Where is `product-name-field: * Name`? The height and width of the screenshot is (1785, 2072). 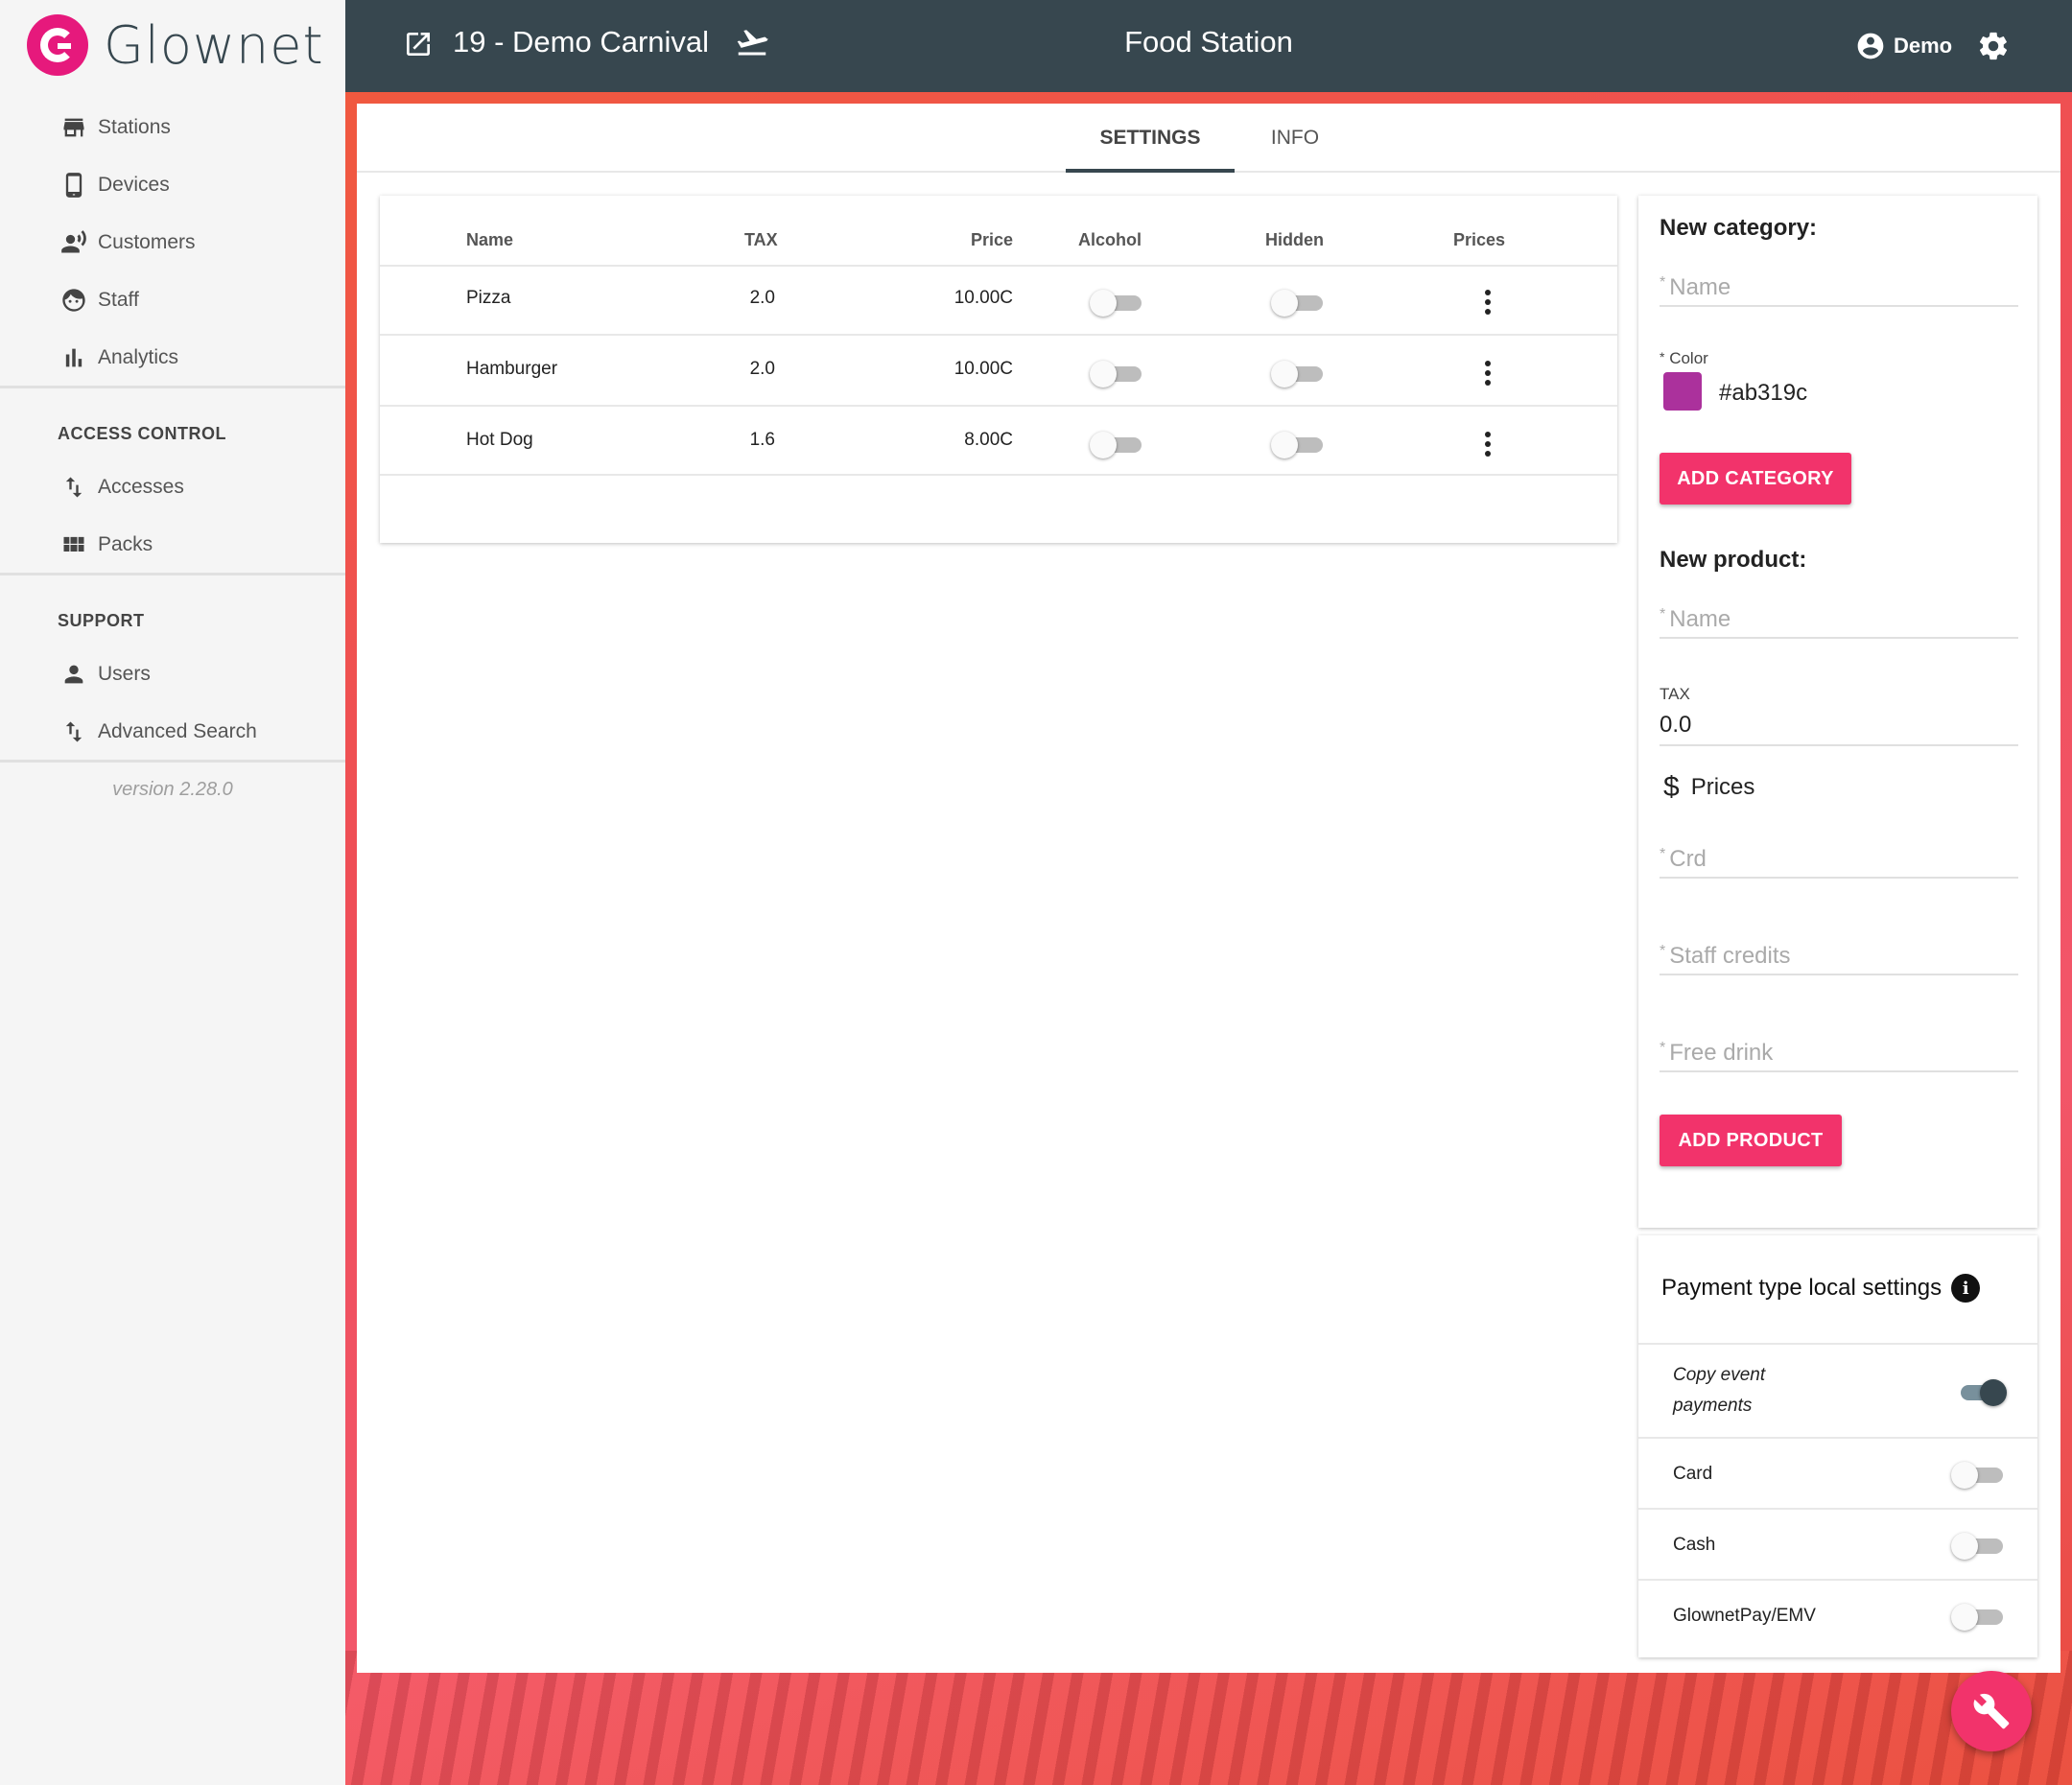
product-name-field: * Name is located at coordinates (1839, 619).